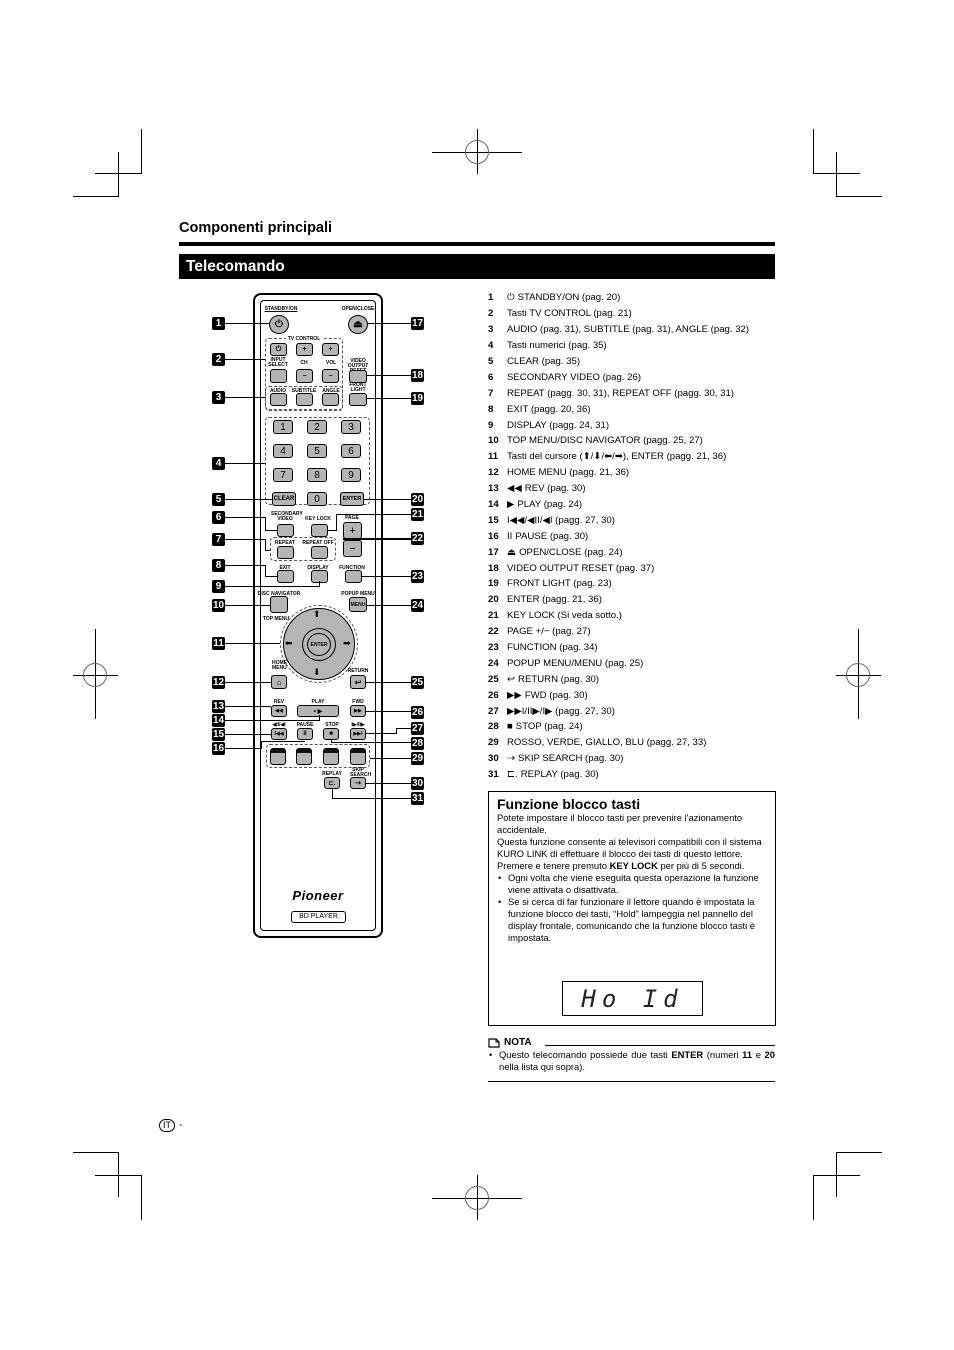  What do you see at coordinates (633, 616) in the screenshot?
I see `legend-item: 21 KEY LOCK (Si veda sotto.)` at bounding box center [633, 616].